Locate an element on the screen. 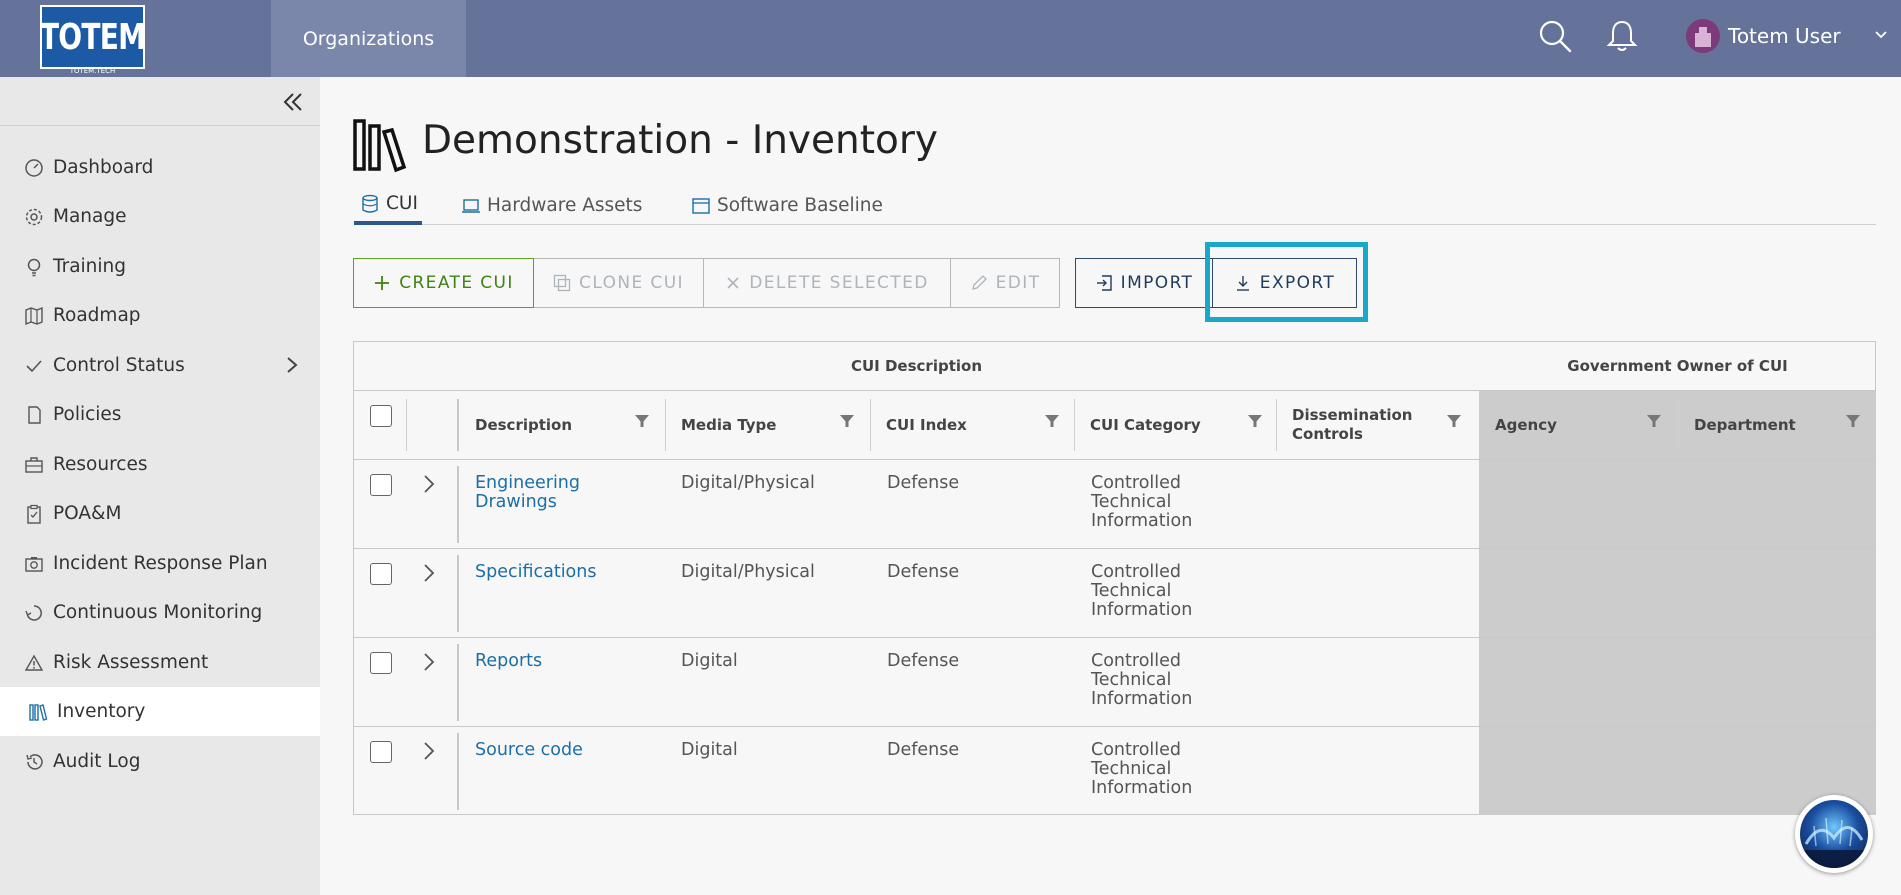 This screenshot has width=1901, height=895. user-name: Totem User is located at coordinates (1784, 36).